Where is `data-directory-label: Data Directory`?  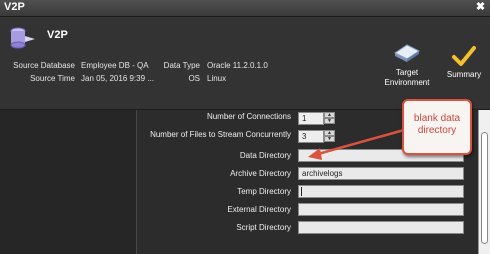
data-directory-label: Data Directory is located at coordinates (265, 155).